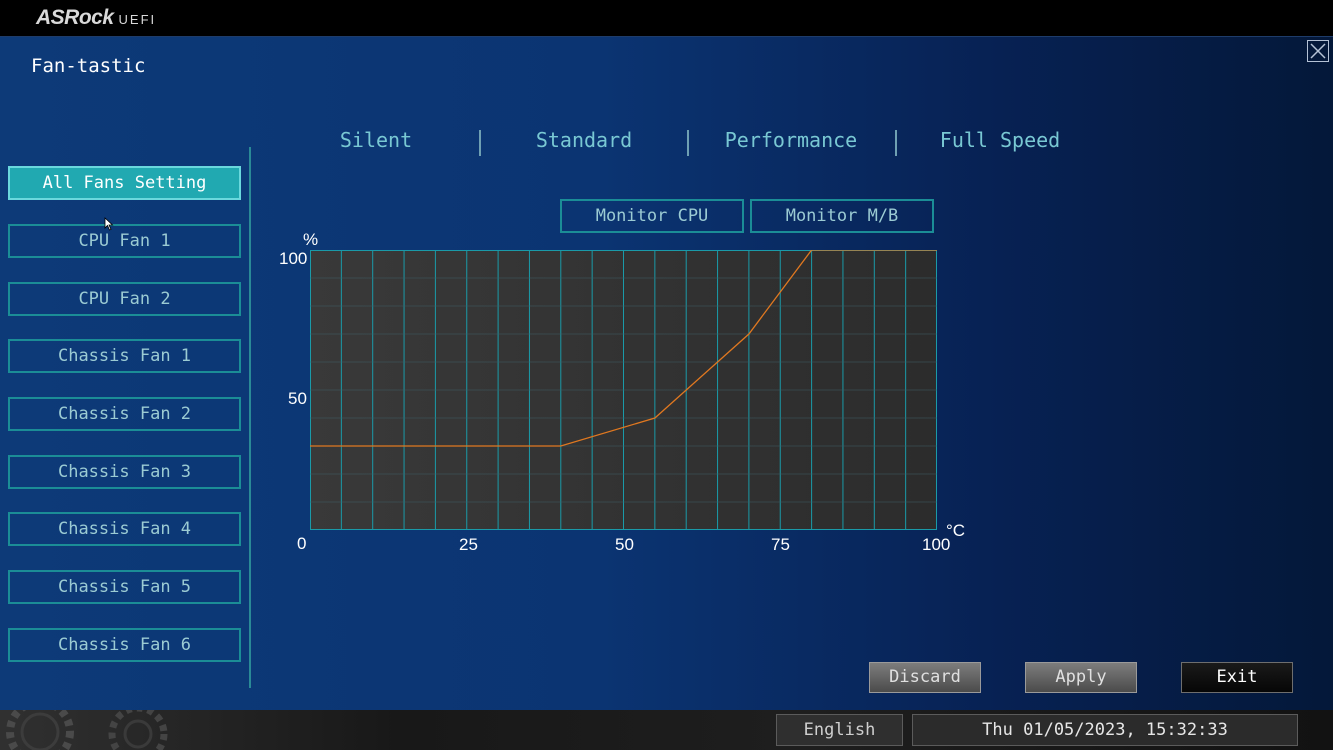 Image resolution: width=1333 pixels, height=750 pixels. I want to click on monitor-mb-button: Monitor M/B, so click(842, 216).